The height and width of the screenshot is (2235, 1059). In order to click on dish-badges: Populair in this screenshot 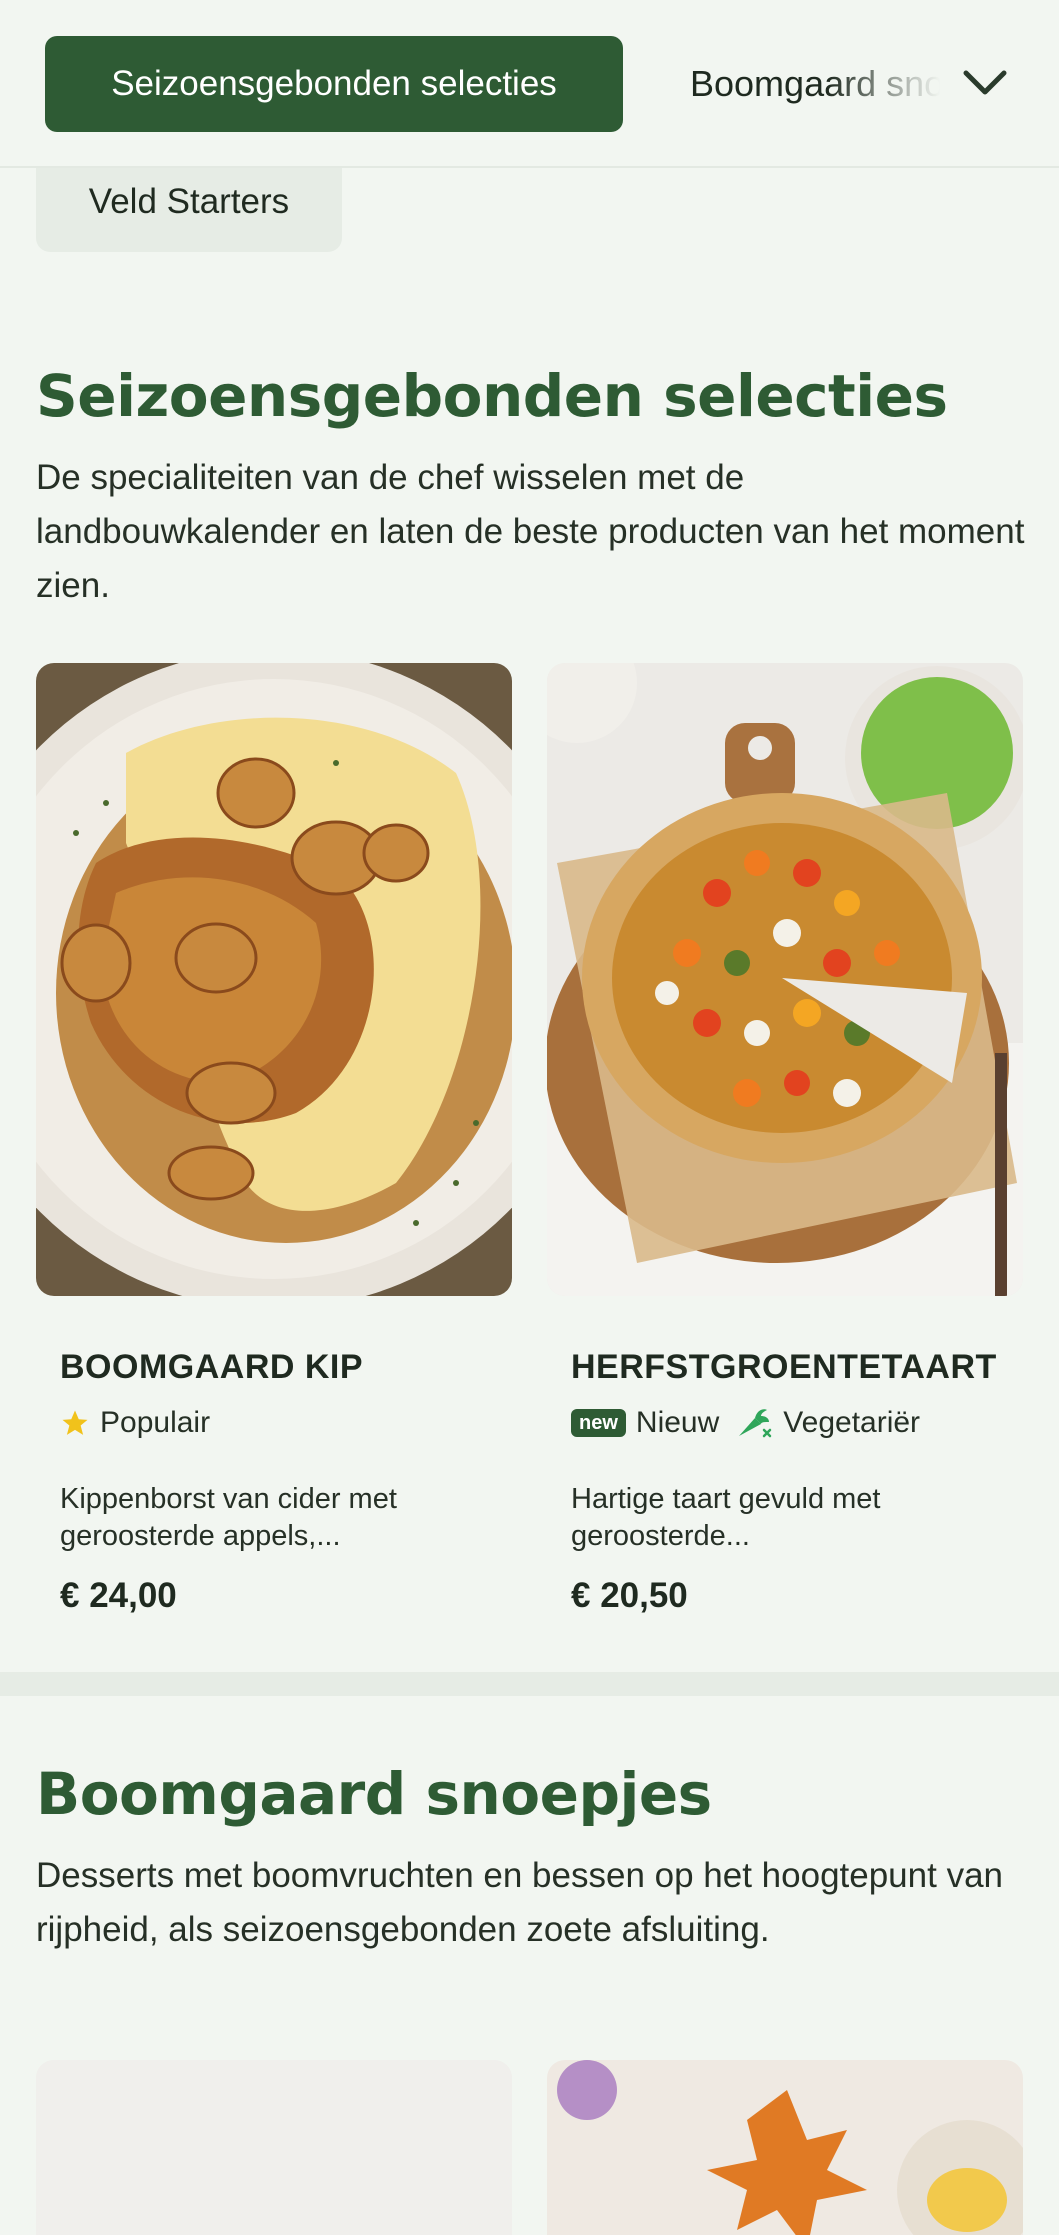, I will do `click(135, 1423)`.